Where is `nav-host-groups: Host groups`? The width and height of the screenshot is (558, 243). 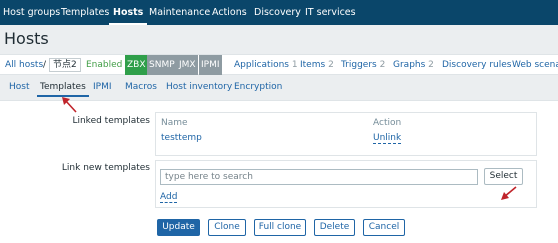 nav-host-groups: Host groups is located at coordinates (31, 12).